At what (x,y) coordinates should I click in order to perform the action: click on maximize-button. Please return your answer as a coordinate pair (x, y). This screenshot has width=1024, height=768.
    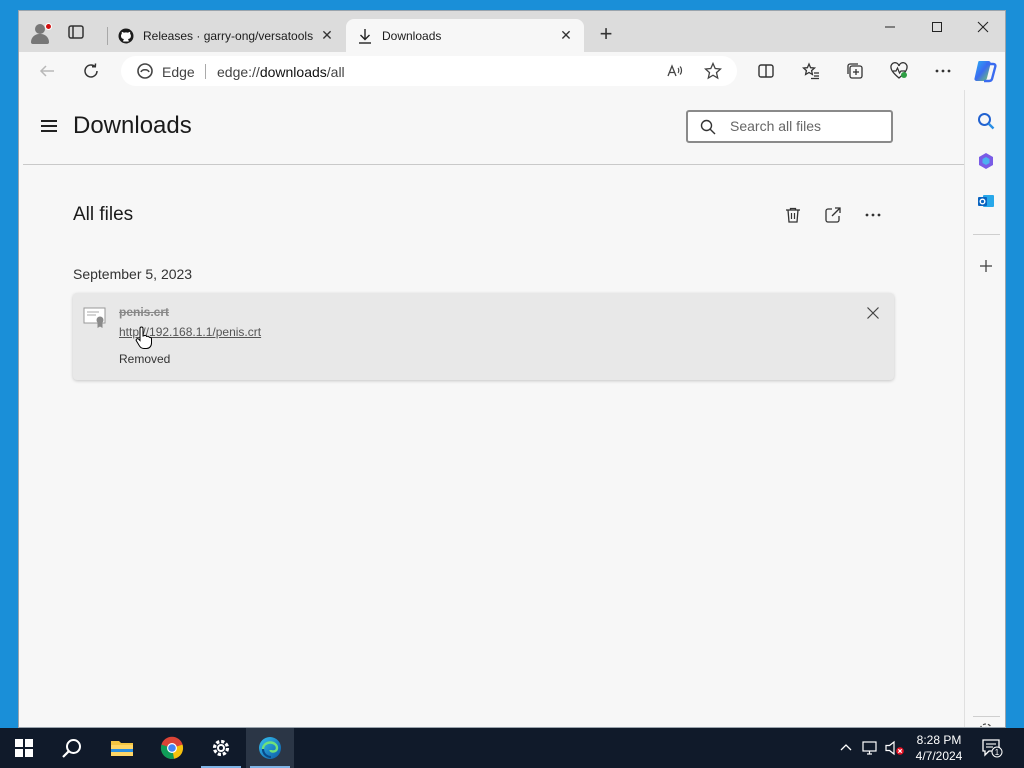
    Looking at the image, I should click on (937, 27).